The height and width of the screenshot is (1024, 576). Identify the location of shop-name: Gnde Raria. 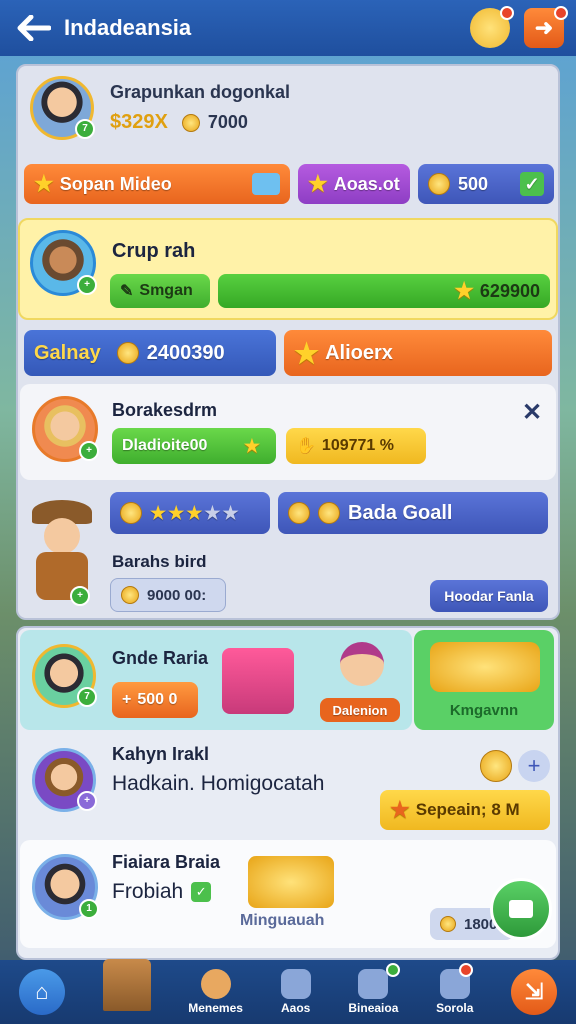
(160, 658).